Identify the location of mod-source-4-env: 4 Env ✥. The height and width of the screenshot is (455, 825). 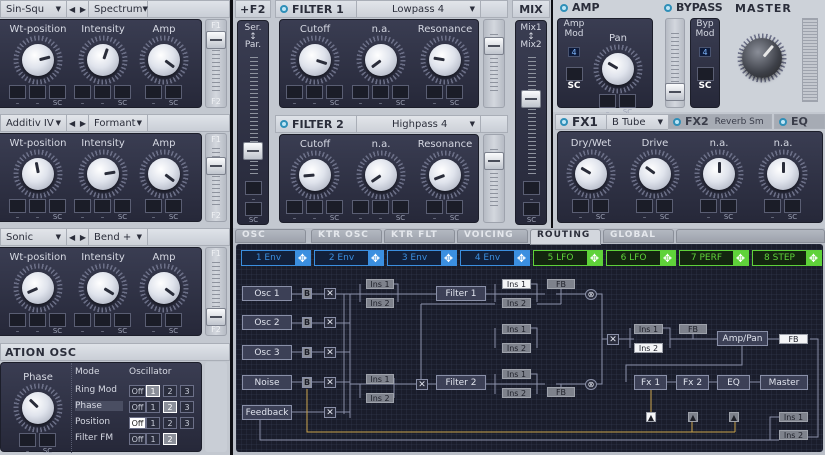
(495, 258).